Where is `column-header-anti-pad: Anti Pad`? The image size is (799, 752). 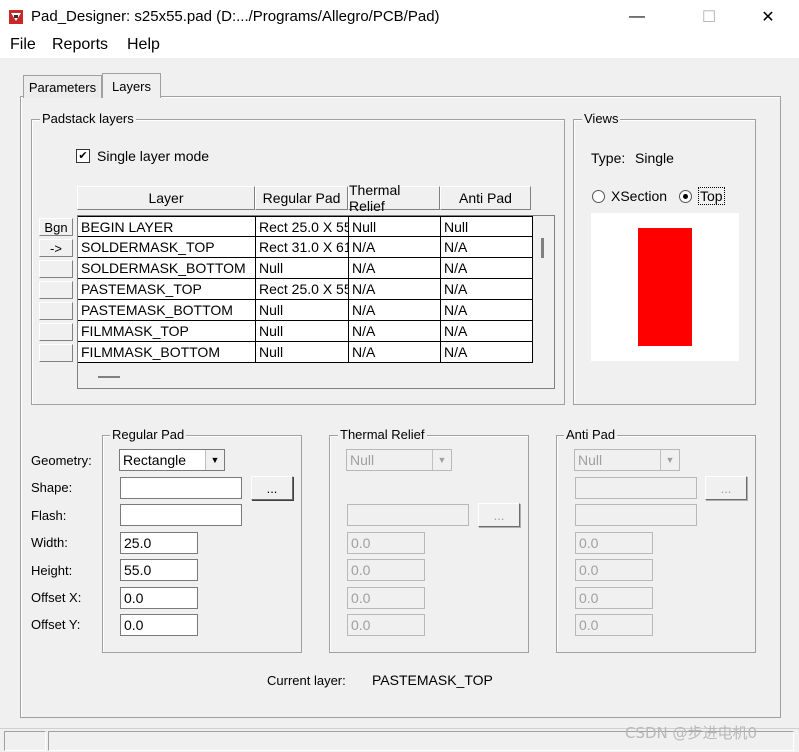
column-header-anti-pad: Anti Pad is located at coordinates (485, 198).